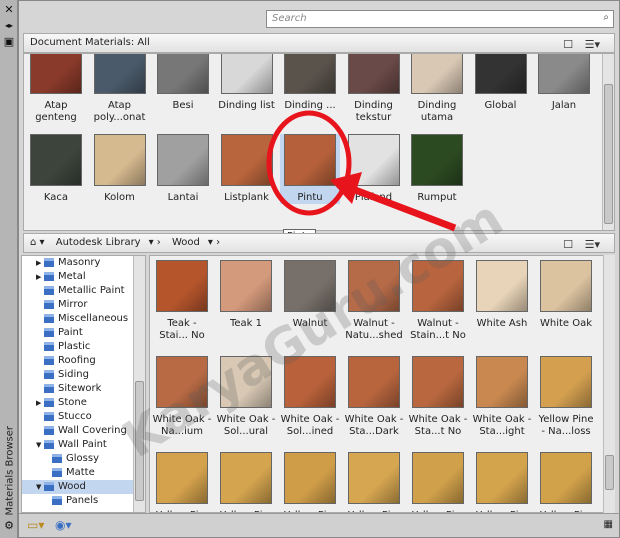  What do you see at coordinates (361, 171) in the screenshot?
I see `annotation-overlay` at bounding box center [361, 171].